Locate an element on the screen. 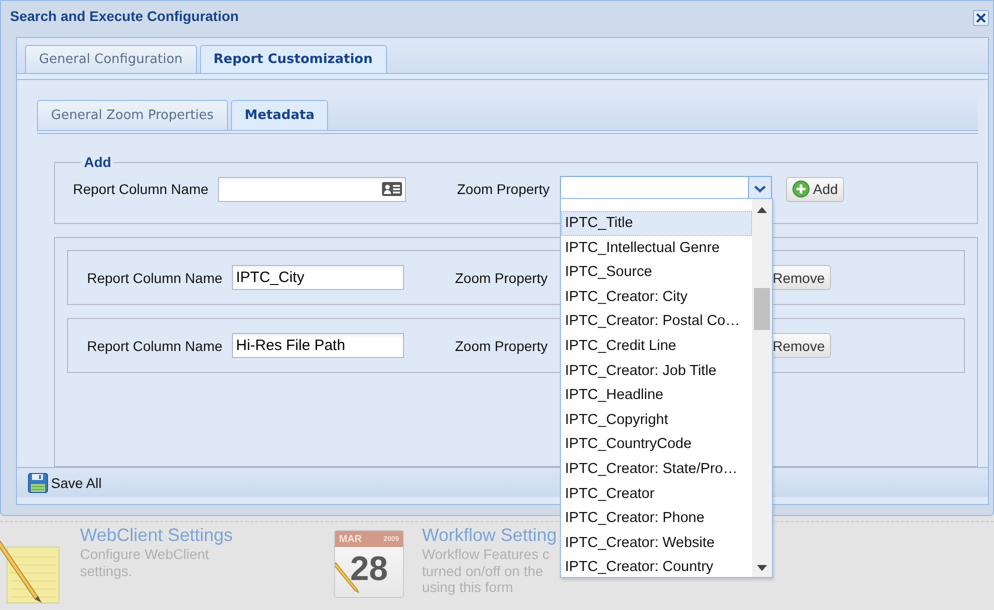 This screenshot has width=994, height=610. dropdown-item: IPTC_Creator: Job Title is located at coordinates (656, 371).